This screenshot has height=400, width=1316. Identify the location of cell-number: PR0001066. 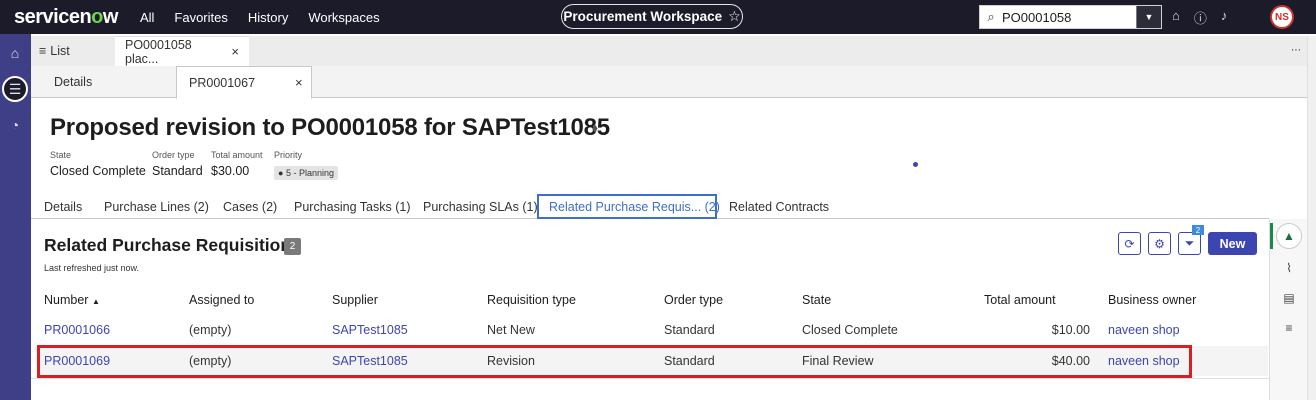
(77, 330).